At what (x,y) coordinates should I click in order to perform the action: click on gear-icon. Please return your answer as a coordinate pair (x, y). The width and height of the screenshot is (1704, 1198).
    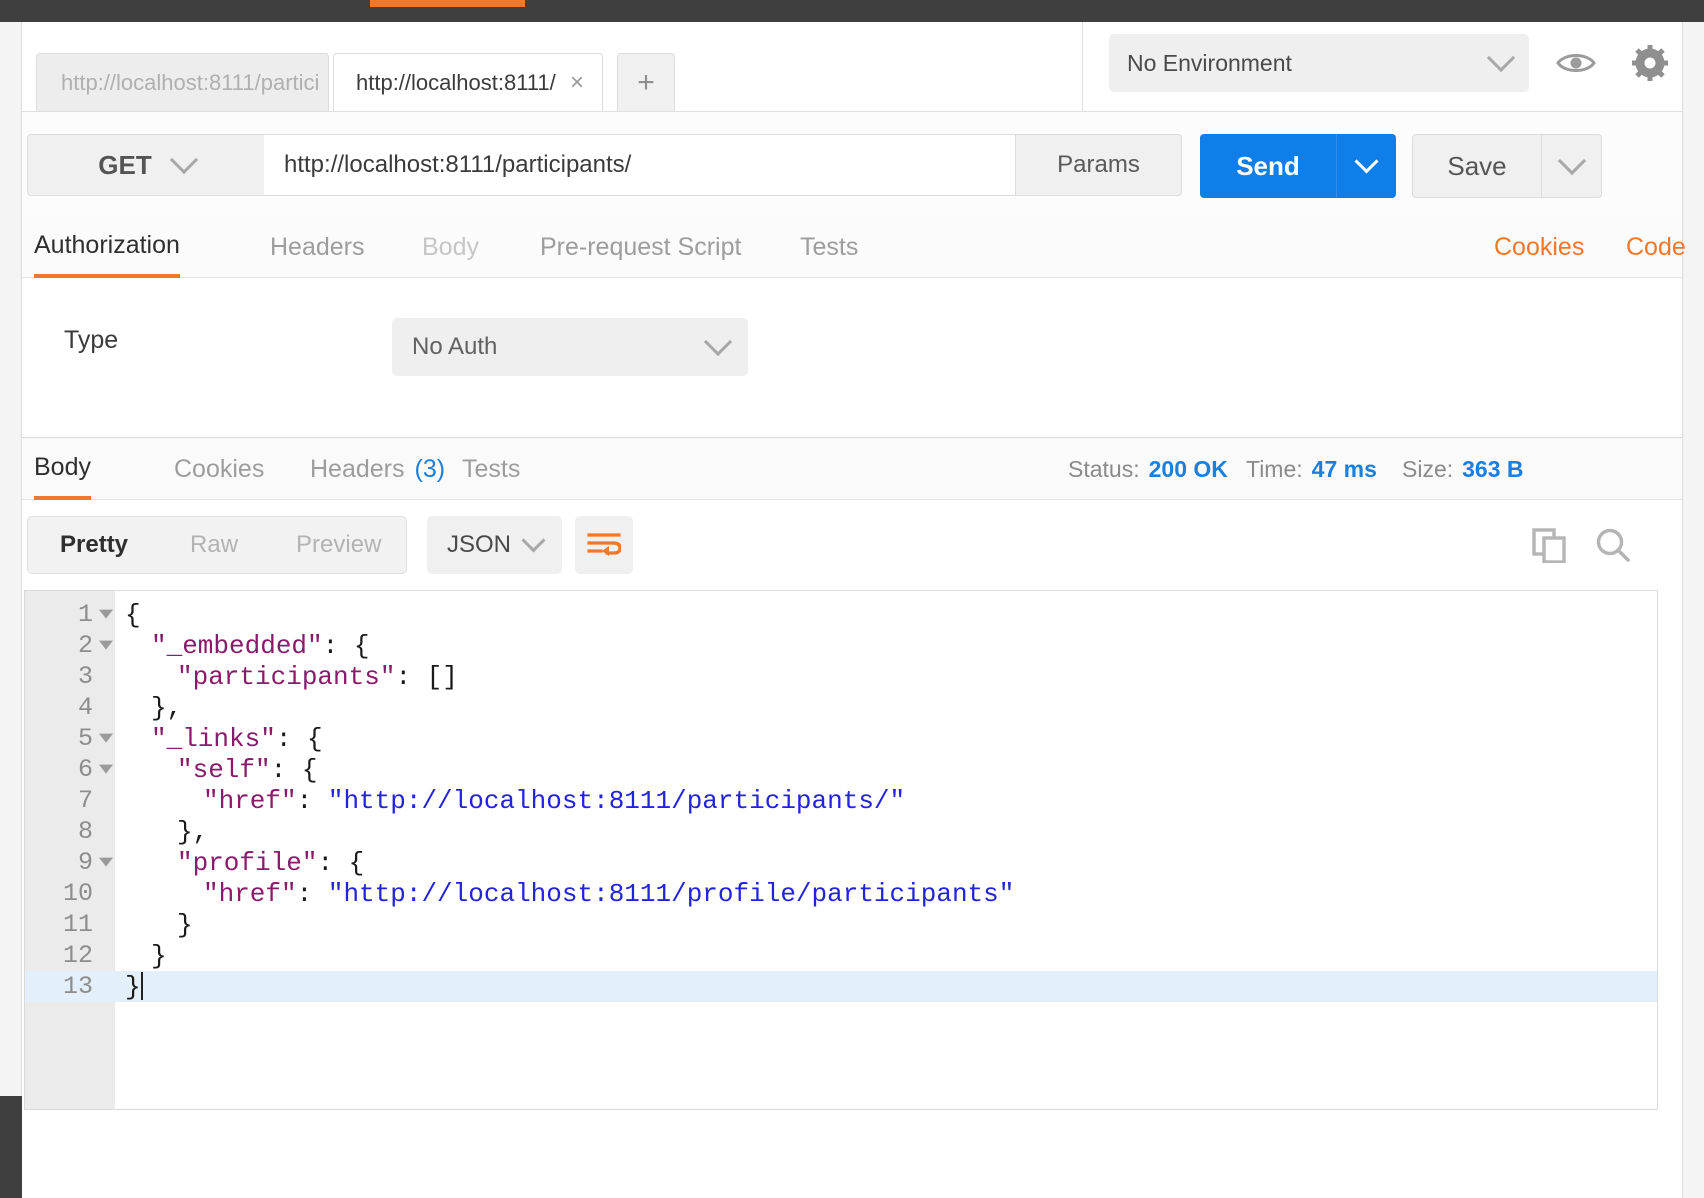
    Looking at the image, I should click on (1650, 63).